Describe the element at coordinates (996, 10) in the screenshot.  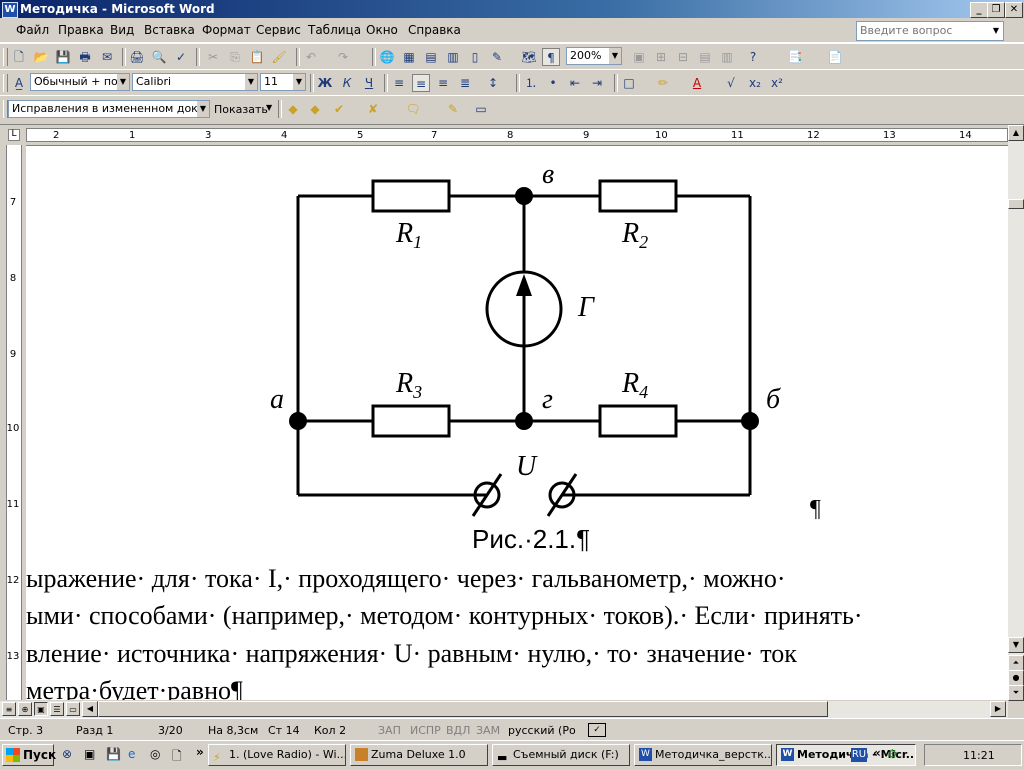
I see `maximize-button: ❐` at that location.